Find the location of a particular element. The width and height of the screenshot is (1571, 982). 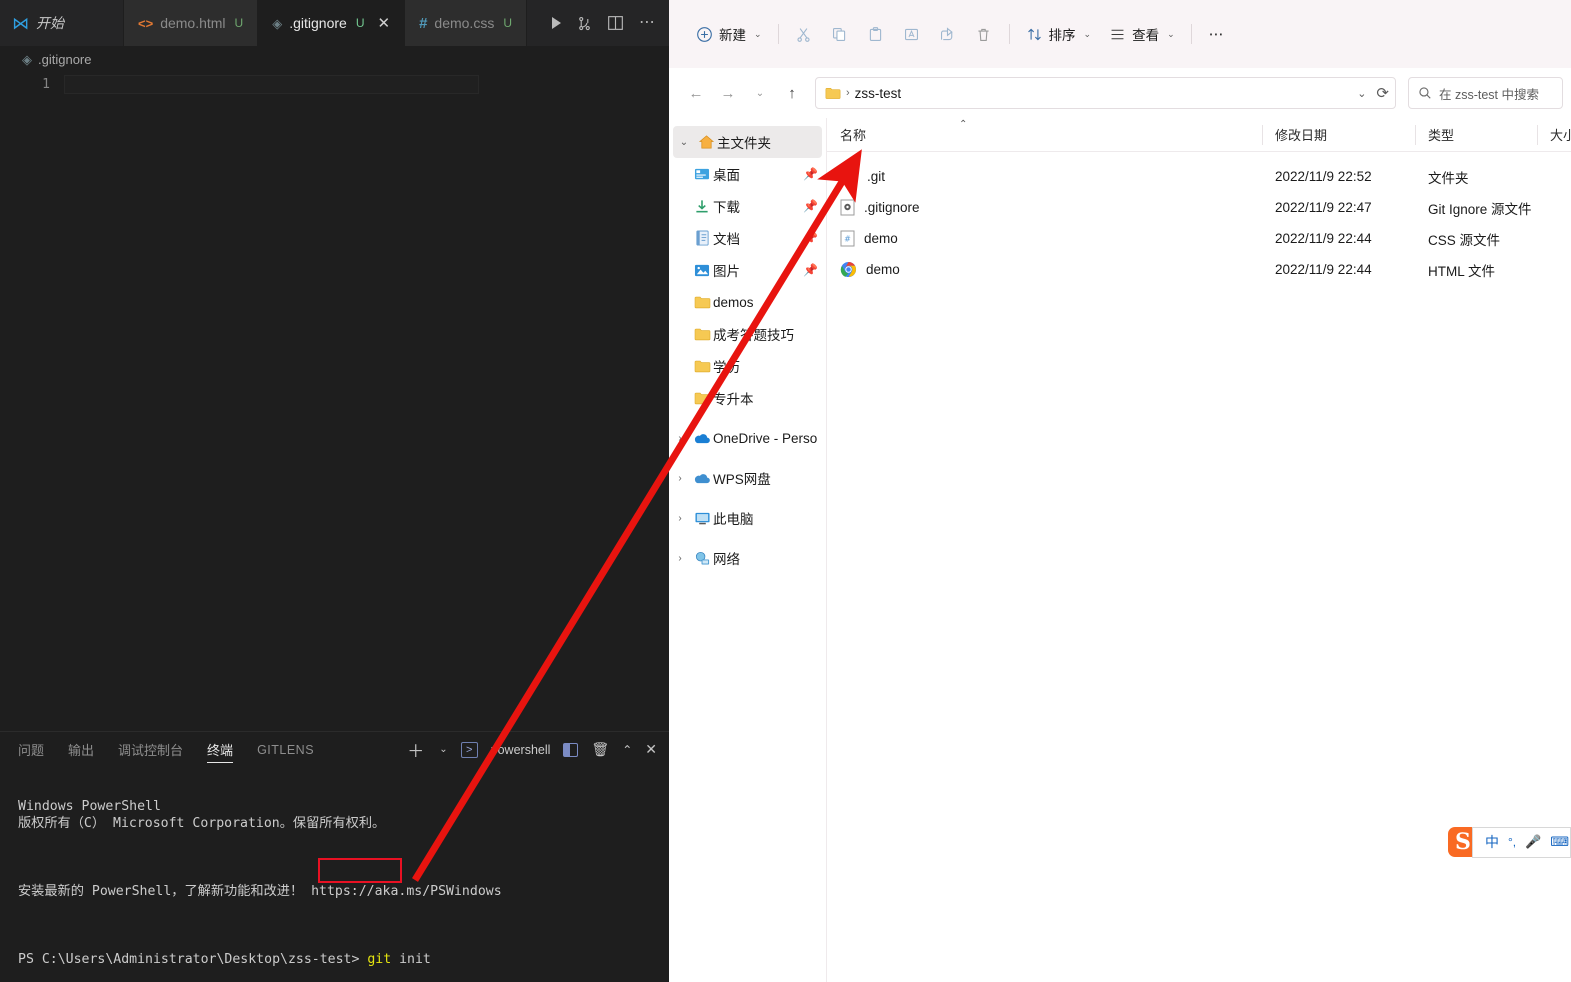

new-button: 新建 ⌄ is located at coordinates (729, 34).